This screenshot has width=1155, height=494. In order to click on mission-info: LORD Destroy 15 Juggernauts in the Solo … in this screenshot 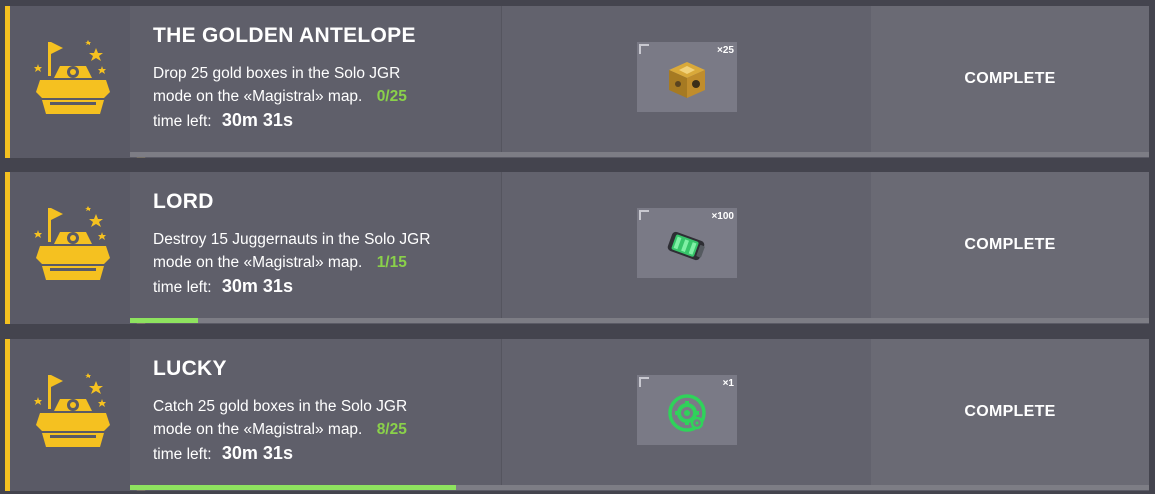, I will do `click(315, 245)`.